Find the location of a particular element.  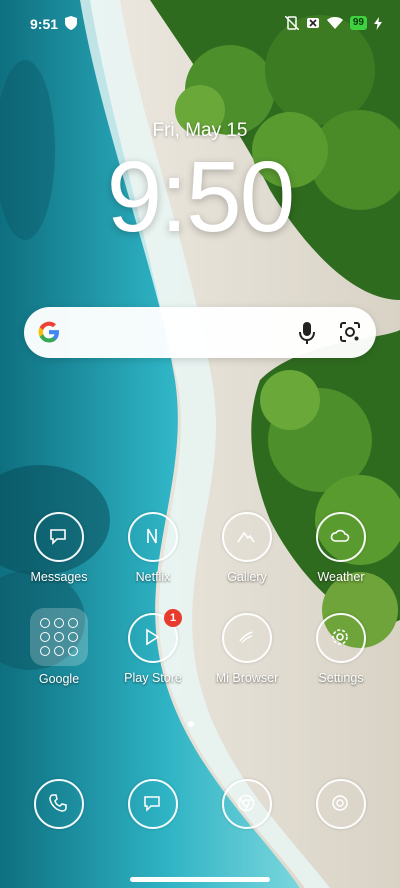

app-label: Google is located at coordinates (59, 679).